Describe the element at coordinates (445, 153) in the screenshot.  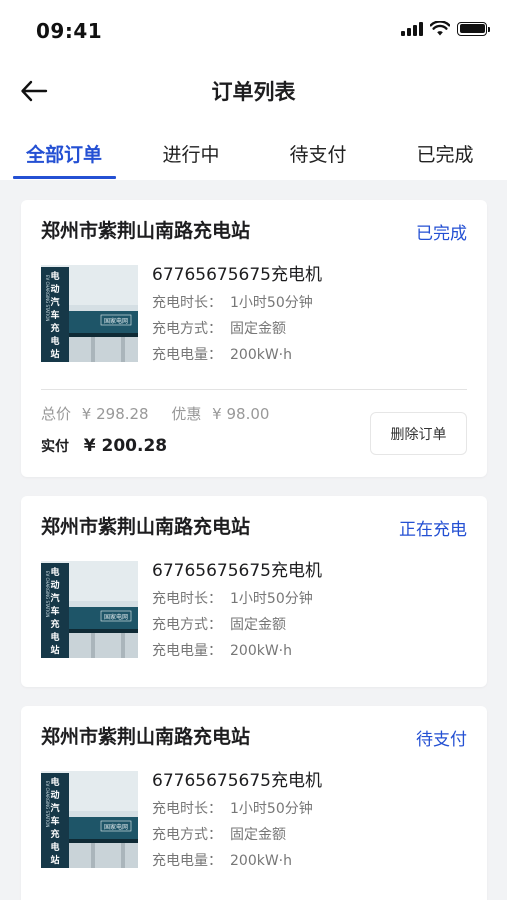
I see `tab-completed: 已完成` at that location.